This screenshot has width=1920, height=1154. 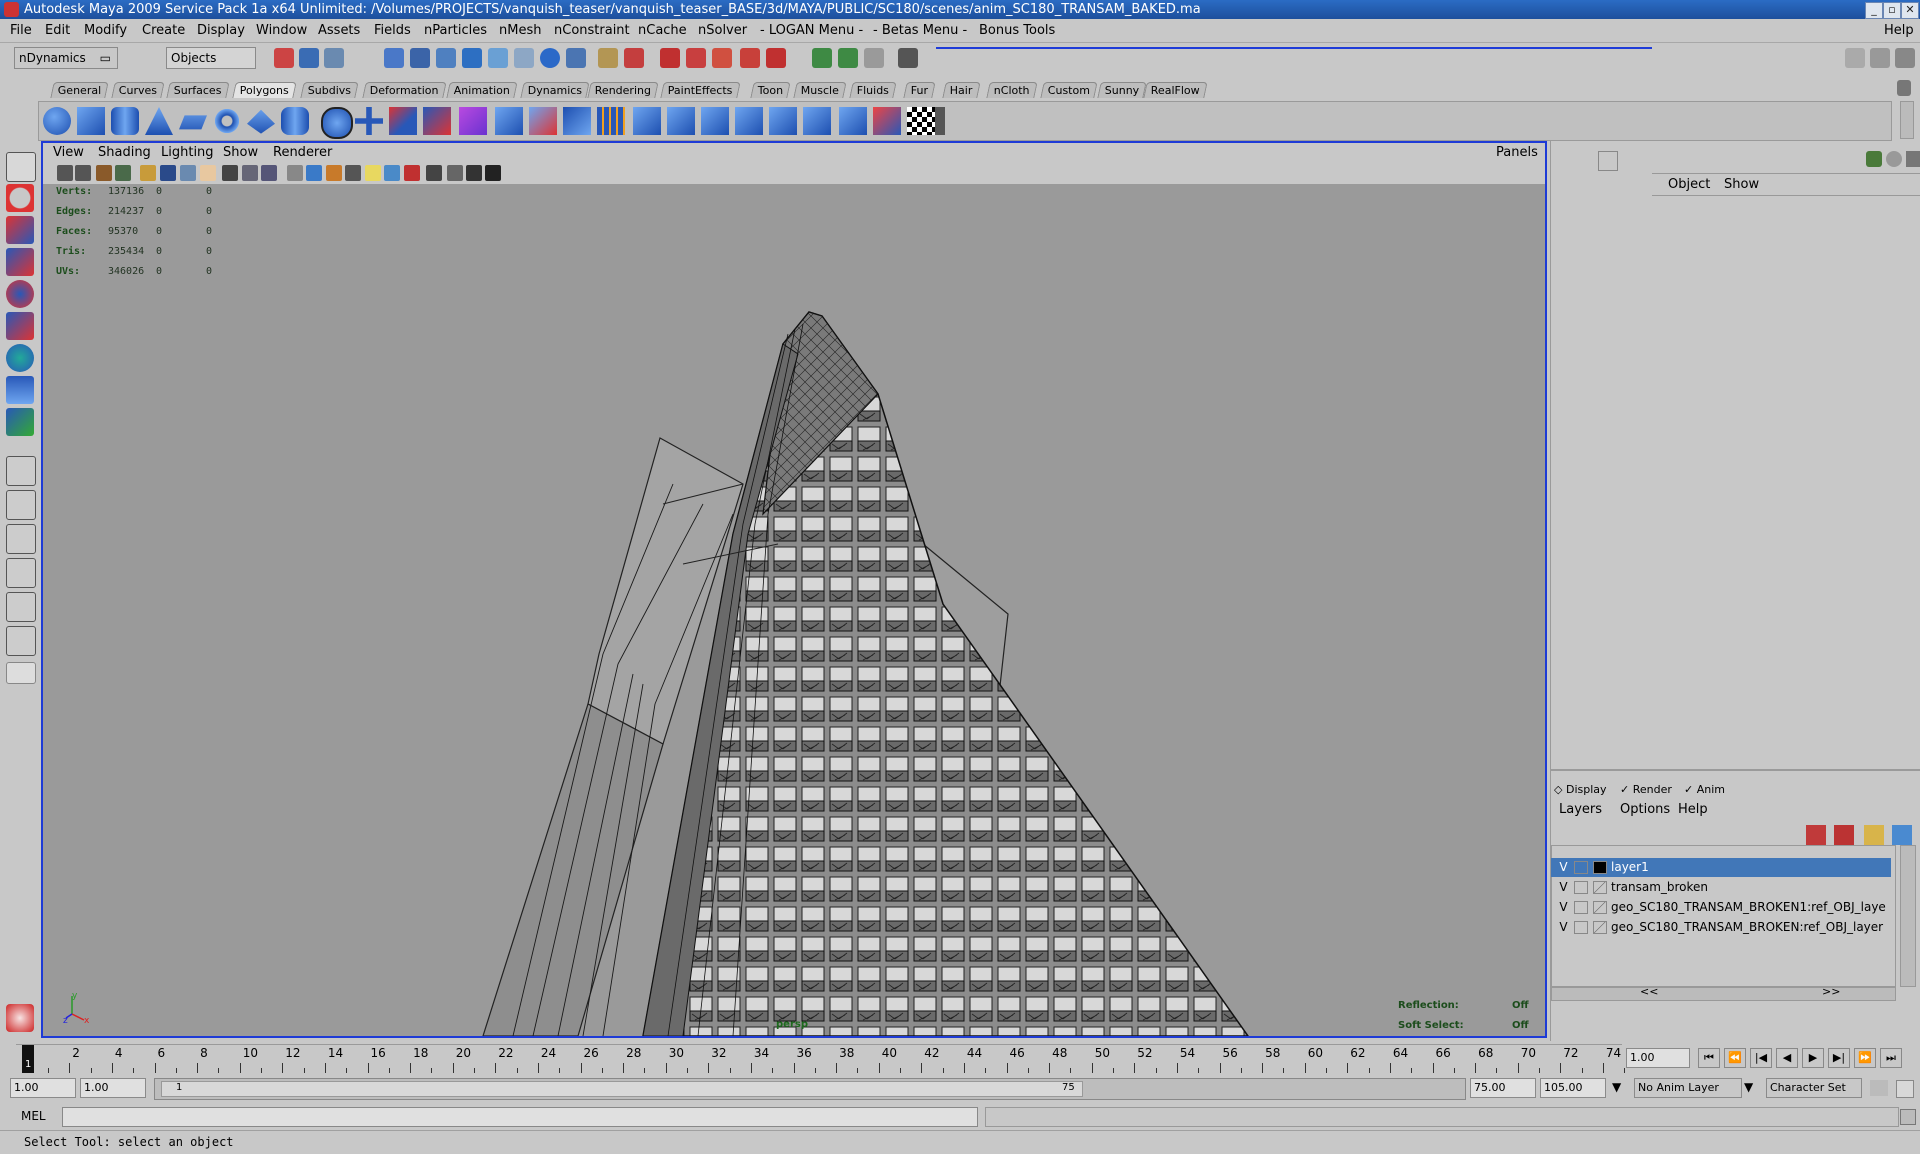 I want to click on render-settings-icon, so click(x=722, y=58).